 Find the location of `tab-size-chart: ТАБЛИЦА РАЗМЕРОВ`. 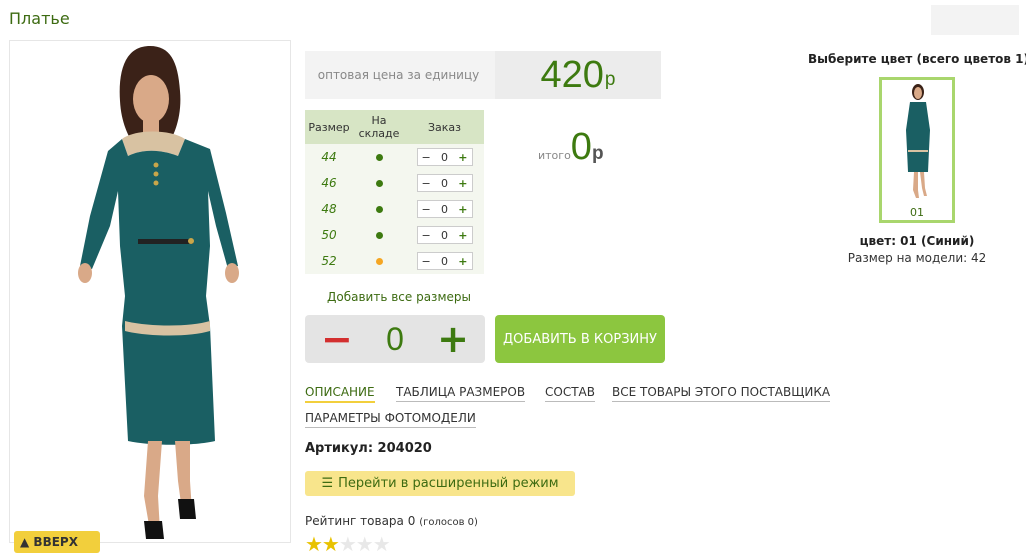

tab-size-chart: ТАБЛИЦА РАЗМЕРОВ is located at coordinates (461, 393).